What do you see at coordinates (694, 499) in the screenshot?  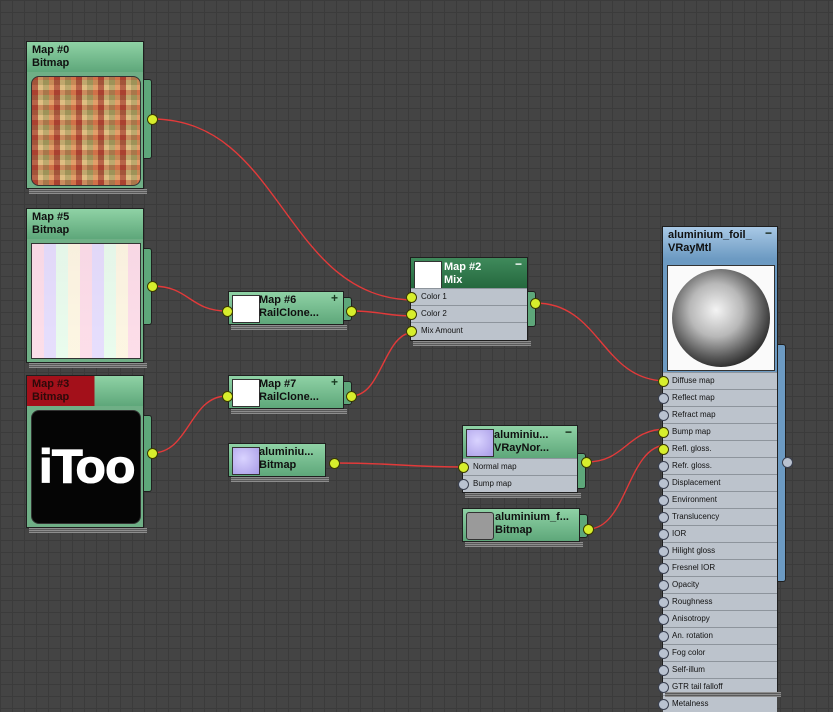 I see `slot-label: Environment` at bounding box center [694, 499].